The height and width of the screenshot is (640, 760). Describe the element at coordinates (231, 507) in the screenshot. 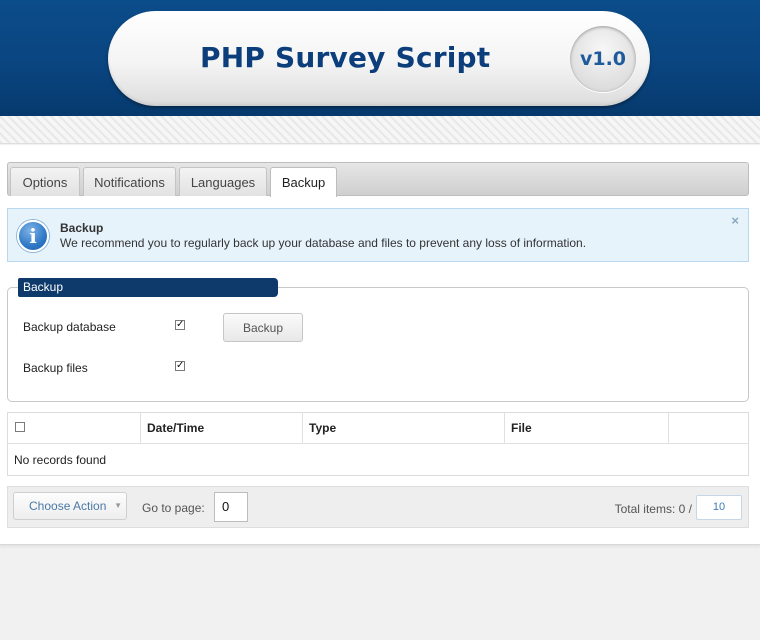

I see `goto-page-input: 0` at that location.